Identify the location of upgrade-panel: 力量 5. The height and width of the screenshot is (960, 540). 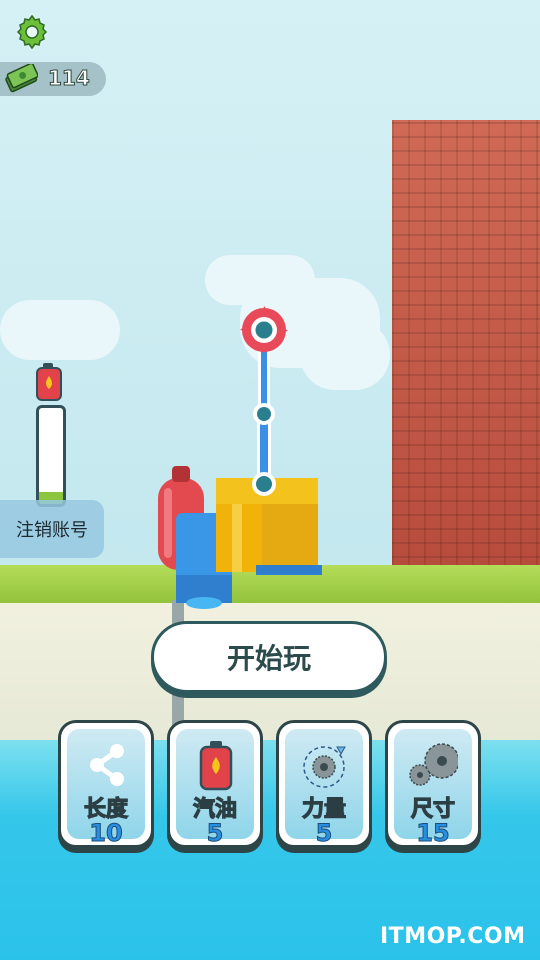
(324, 788).